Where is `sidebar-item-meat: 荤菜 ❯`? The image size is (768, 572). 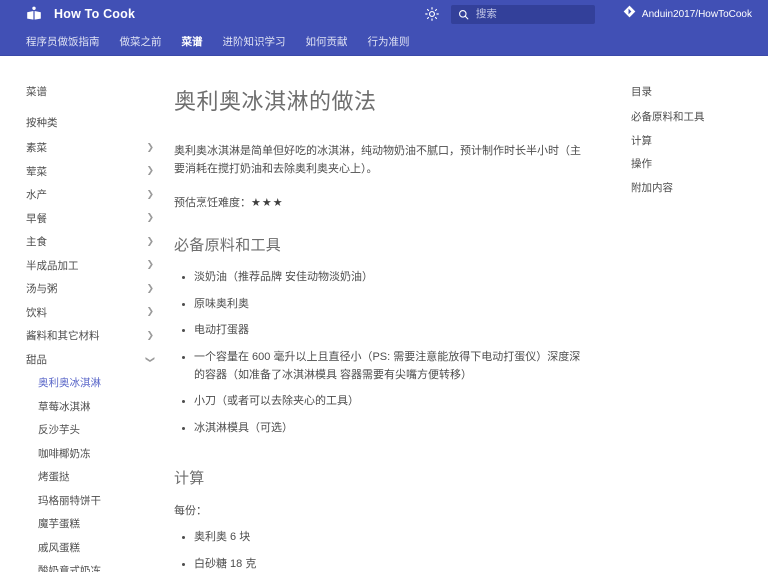
sidebar-item-meat: 荤菜 ❯ is located at coordinates (90, 171).